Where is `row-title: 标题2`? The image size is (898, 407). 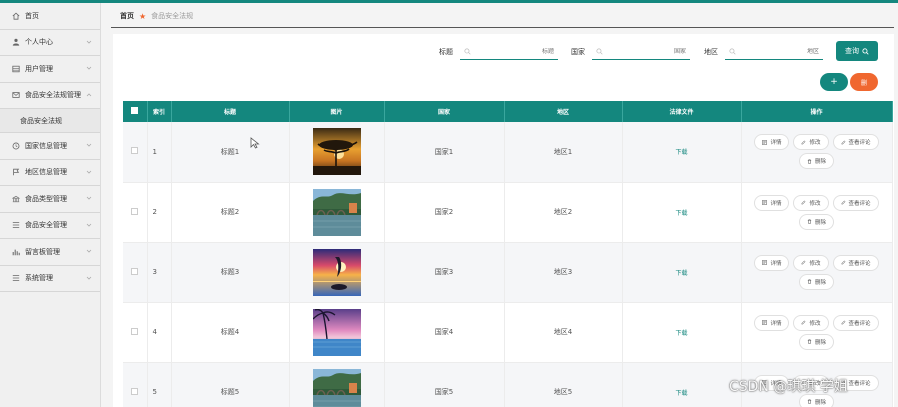 row-title: 标题2 is located at coordinates (230, 212).